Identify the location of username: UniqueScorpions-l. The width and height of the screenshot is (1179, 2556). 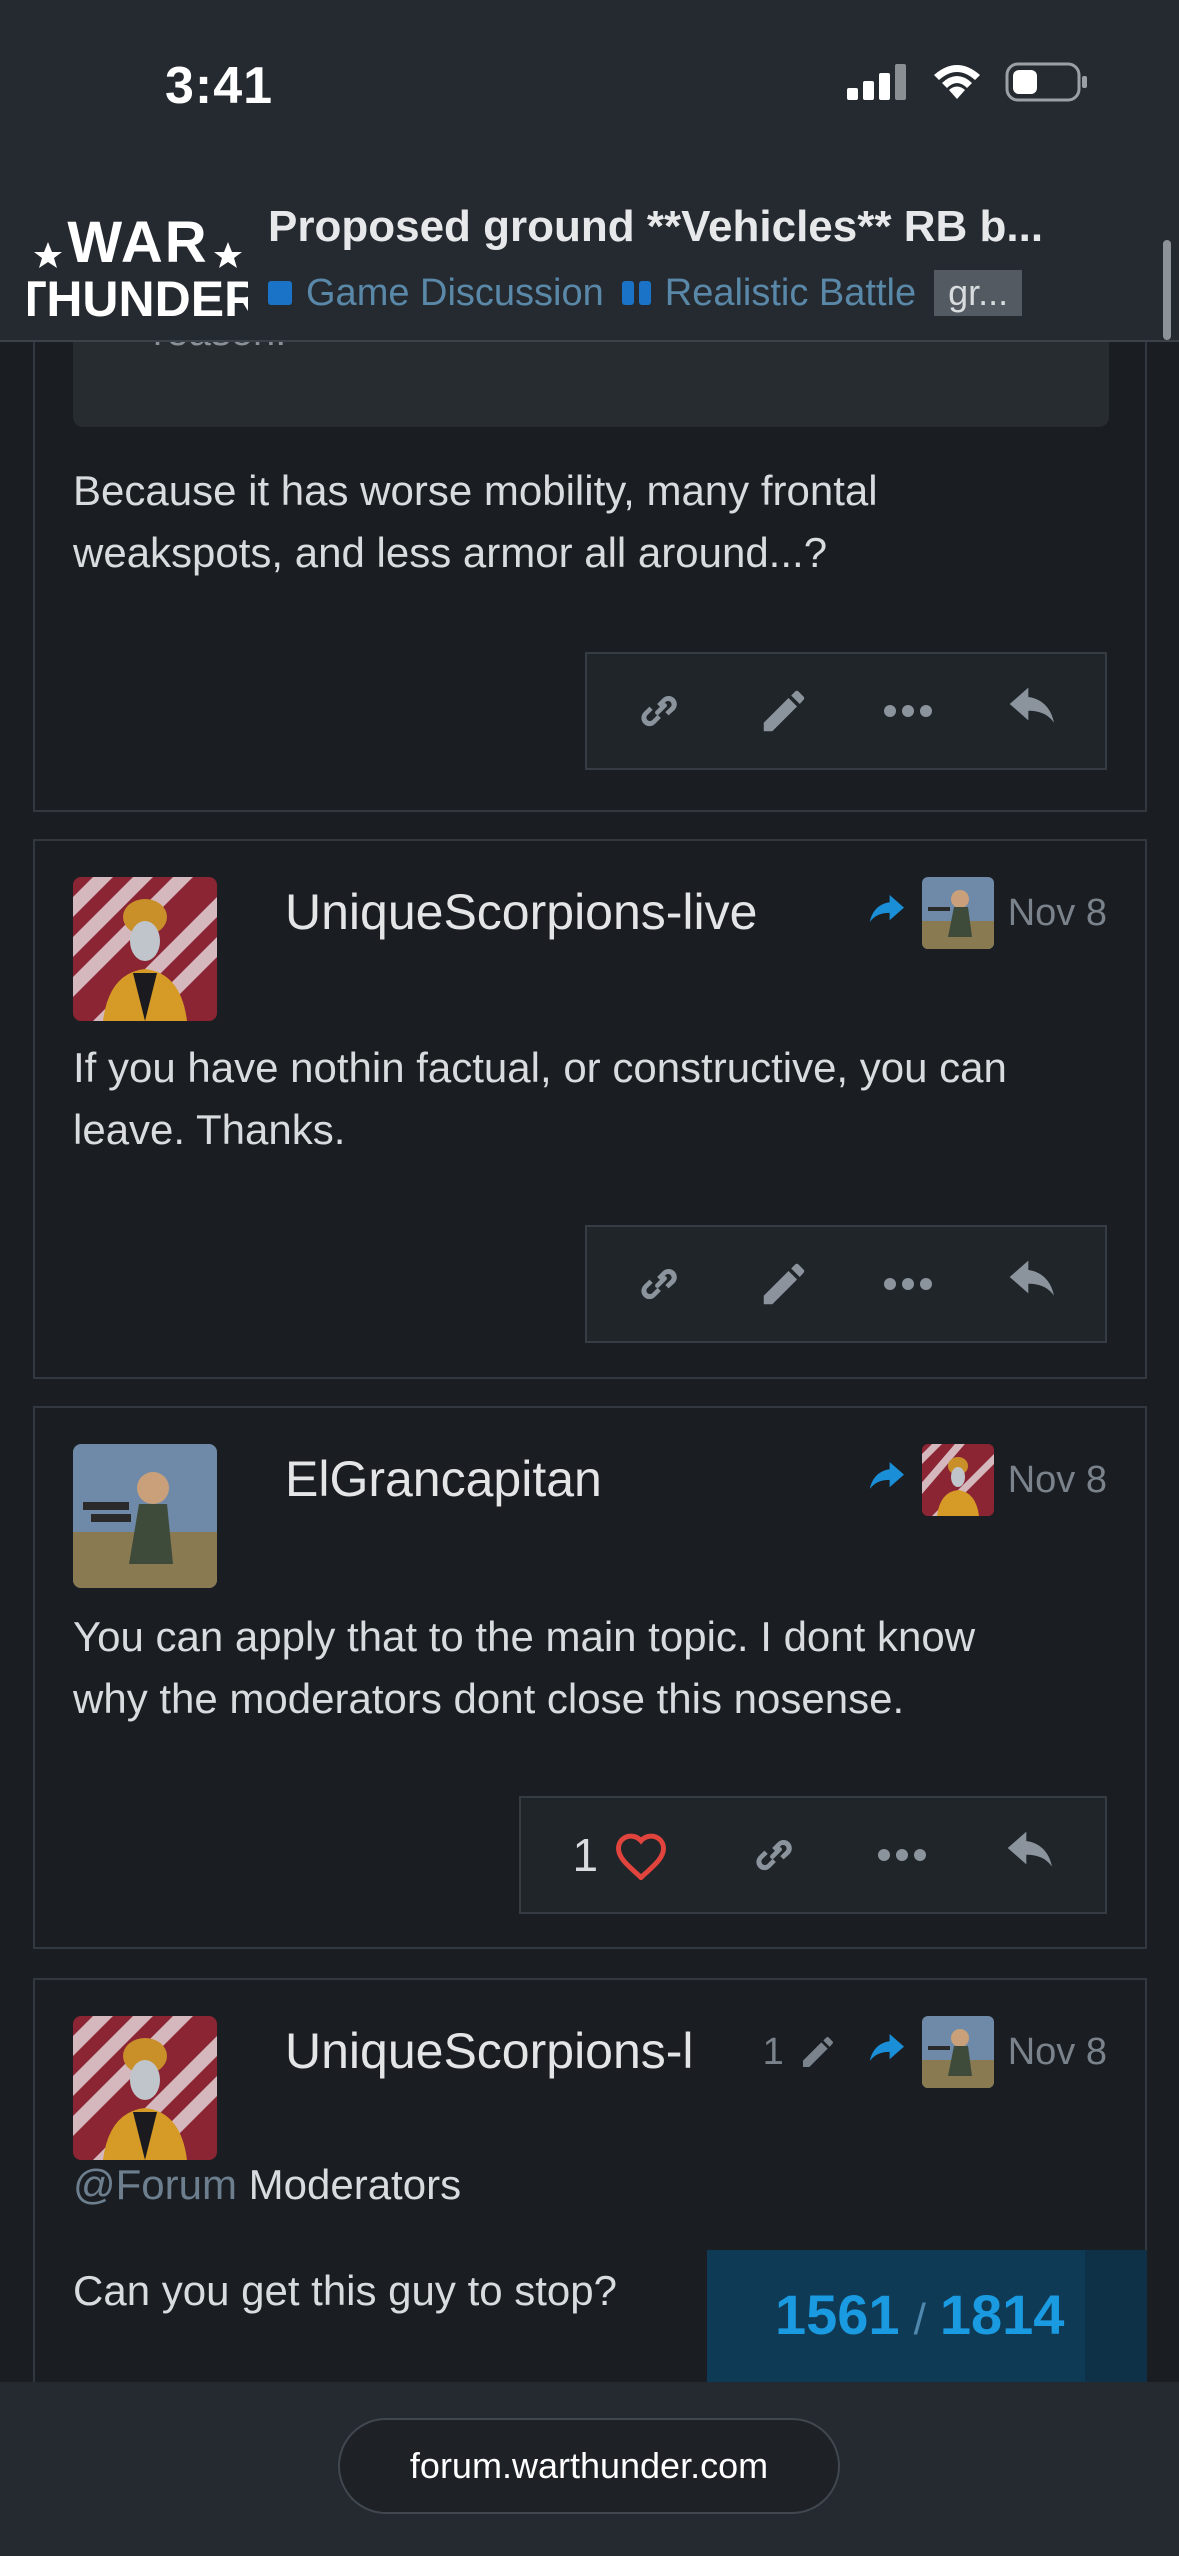
(520, 2051).